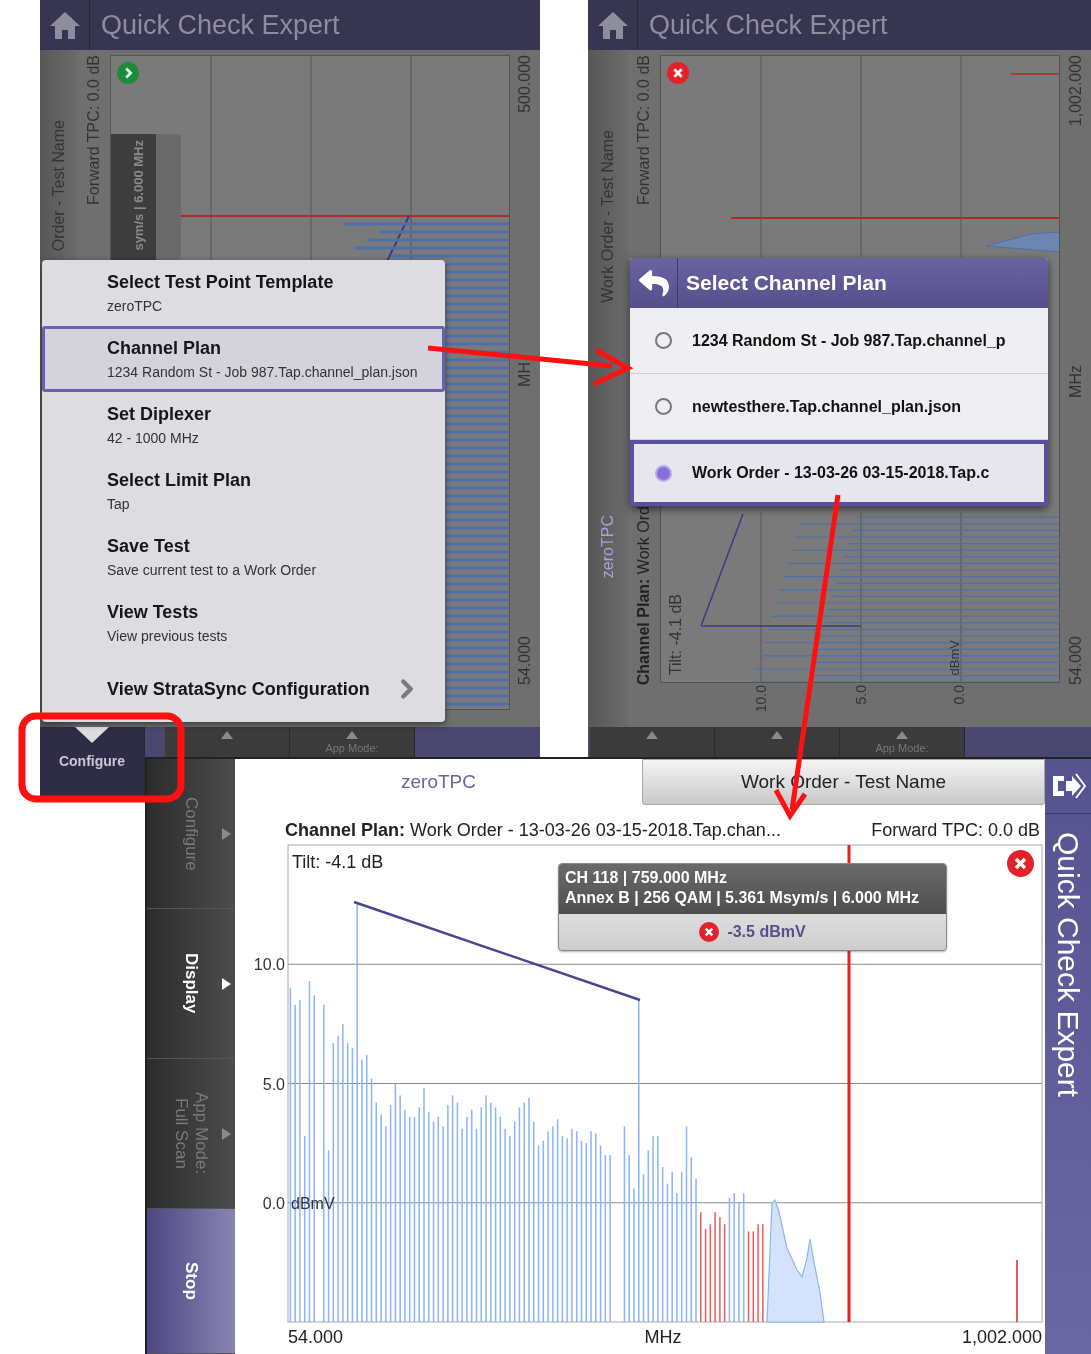 The height and width of the screenshot is (1354, 1091). What do you see at coordinates (954, 657) in the screenshot?
I see `unit-label: dBmV` at bounding box center [954, 657].